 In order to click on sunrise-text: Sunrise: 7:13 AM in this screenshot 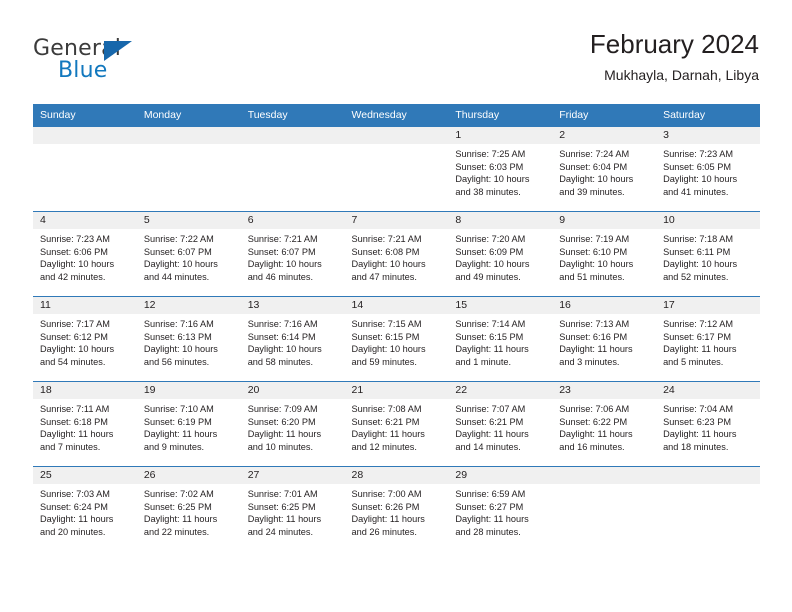, I will do `click(594, 324)`.